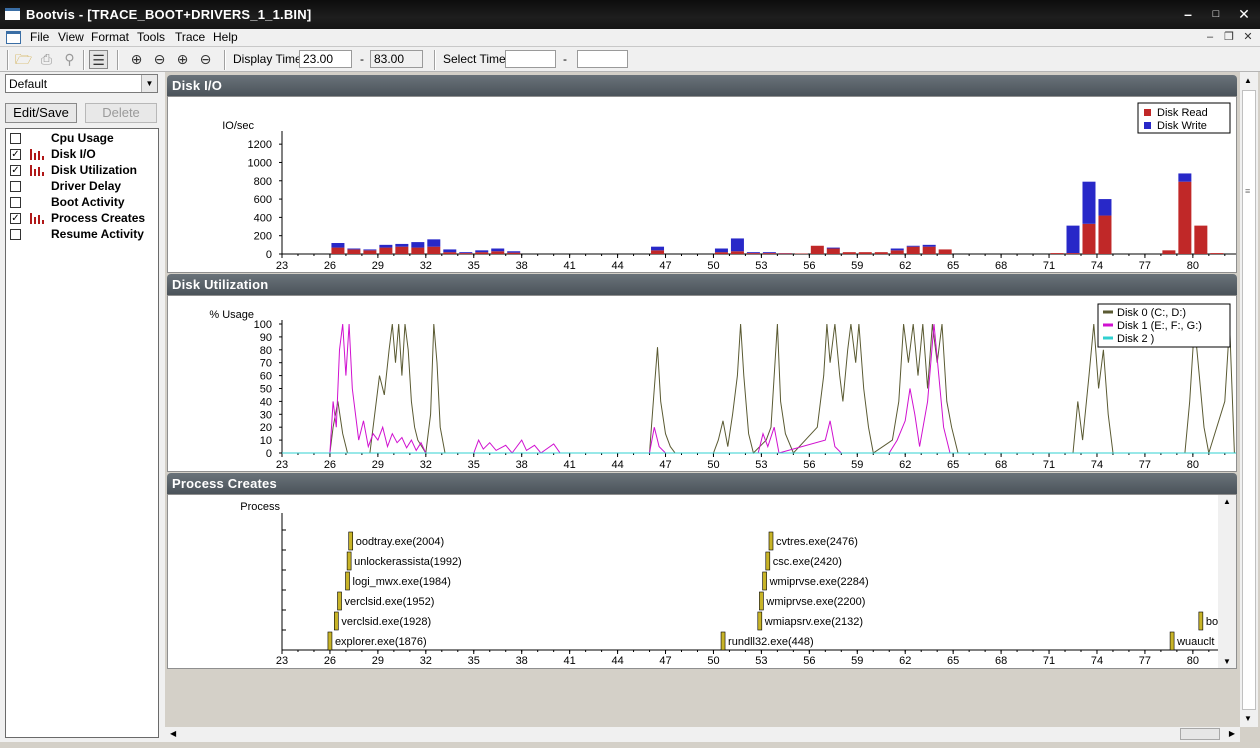 This screenshot has height=748, width=1260. I want to click on maximize-icon: □, so click(1216, 14).